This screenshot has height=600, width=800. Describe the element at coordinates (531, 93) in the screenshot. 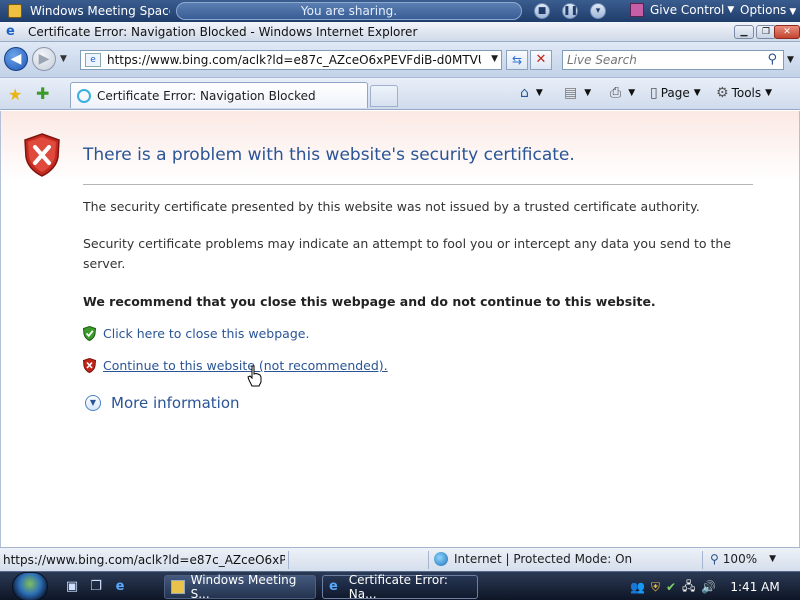

I see `home-button: ⌂ ▼` at that location.